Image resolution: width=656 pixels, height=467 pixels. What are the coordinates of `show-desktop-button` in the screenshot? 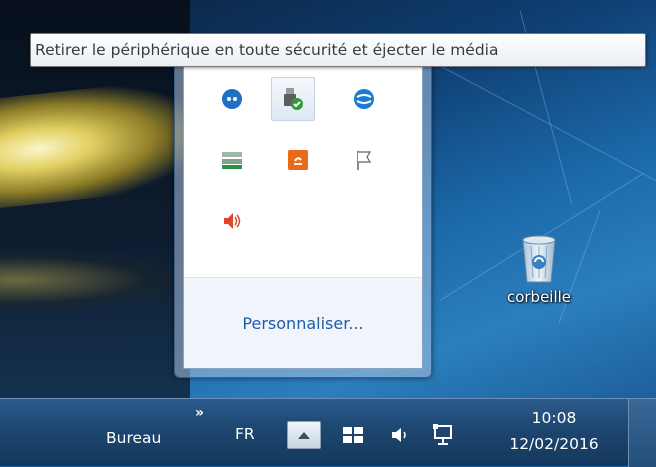 It's located at (642, 433).